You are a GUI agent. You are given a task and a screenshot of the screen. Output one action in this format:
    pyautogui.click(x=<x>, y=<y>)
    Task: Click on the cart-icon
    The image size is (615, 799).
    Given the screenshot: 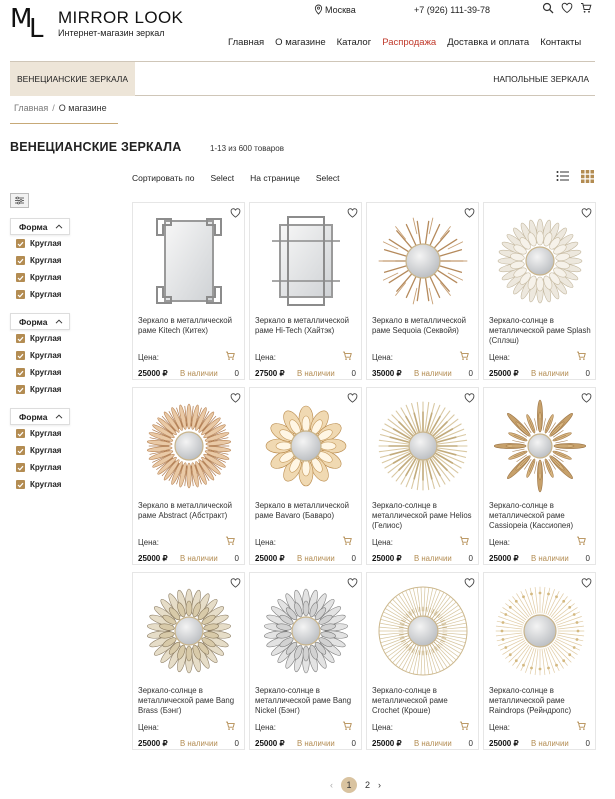 What is the action you would take?
    pyautogui.click(x=586, y=8)
    